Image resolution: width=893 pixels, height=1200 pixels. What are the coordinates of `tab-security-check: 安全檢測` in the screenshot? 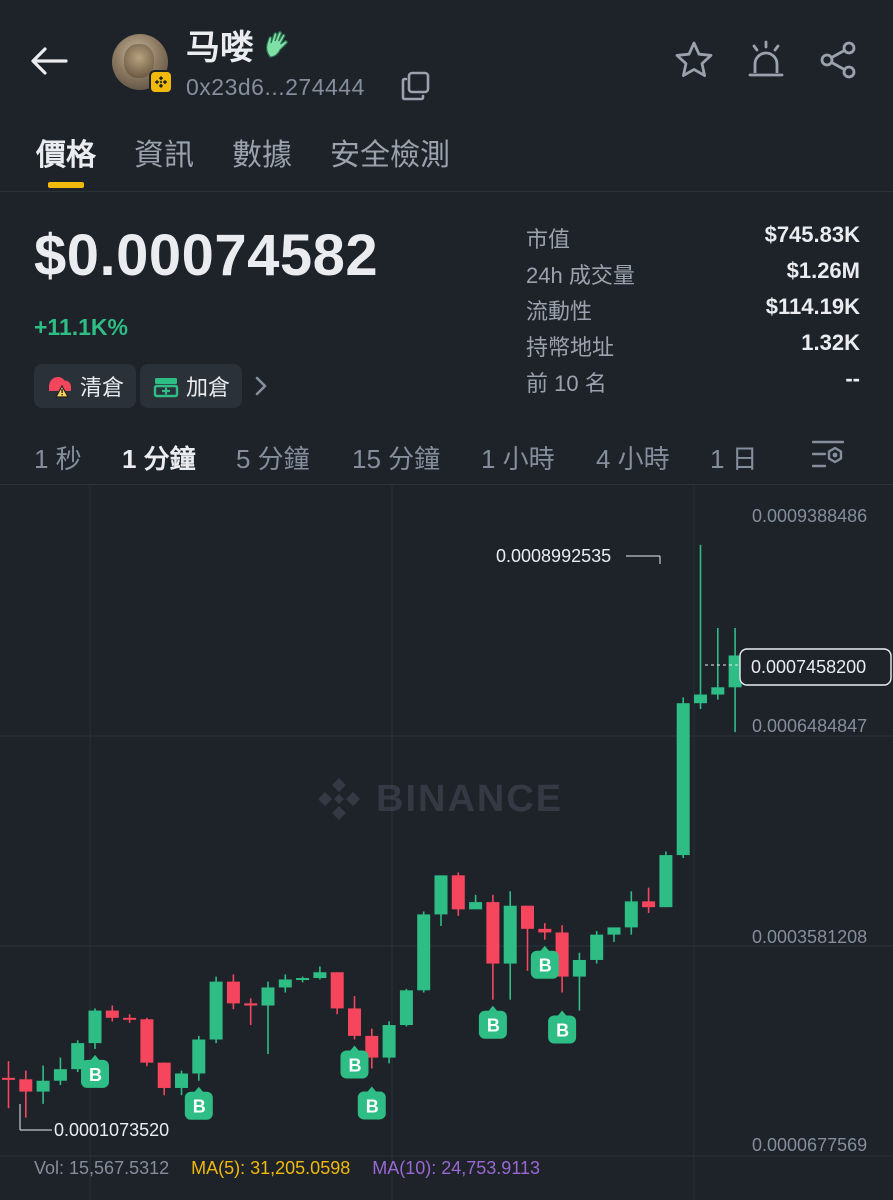 It's located at (390, 152).